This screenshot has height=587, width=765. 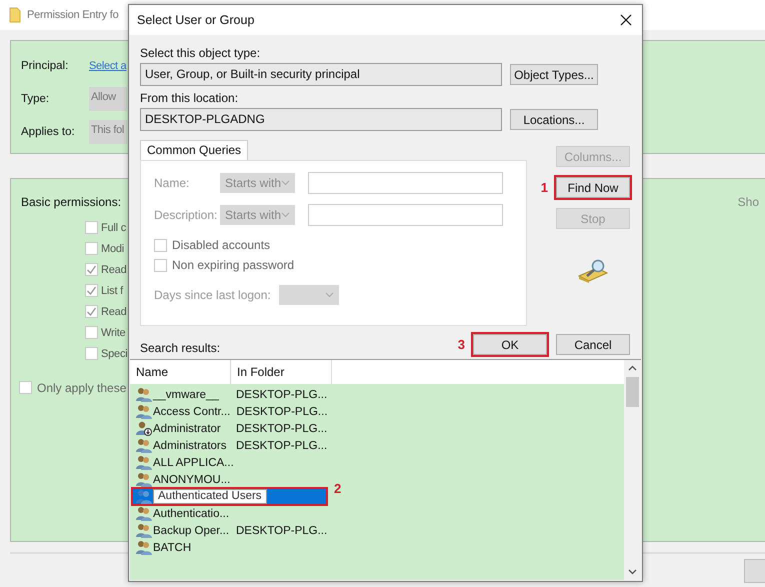 I want to click on principal-label: Principal:, so click(x=45, y=66).